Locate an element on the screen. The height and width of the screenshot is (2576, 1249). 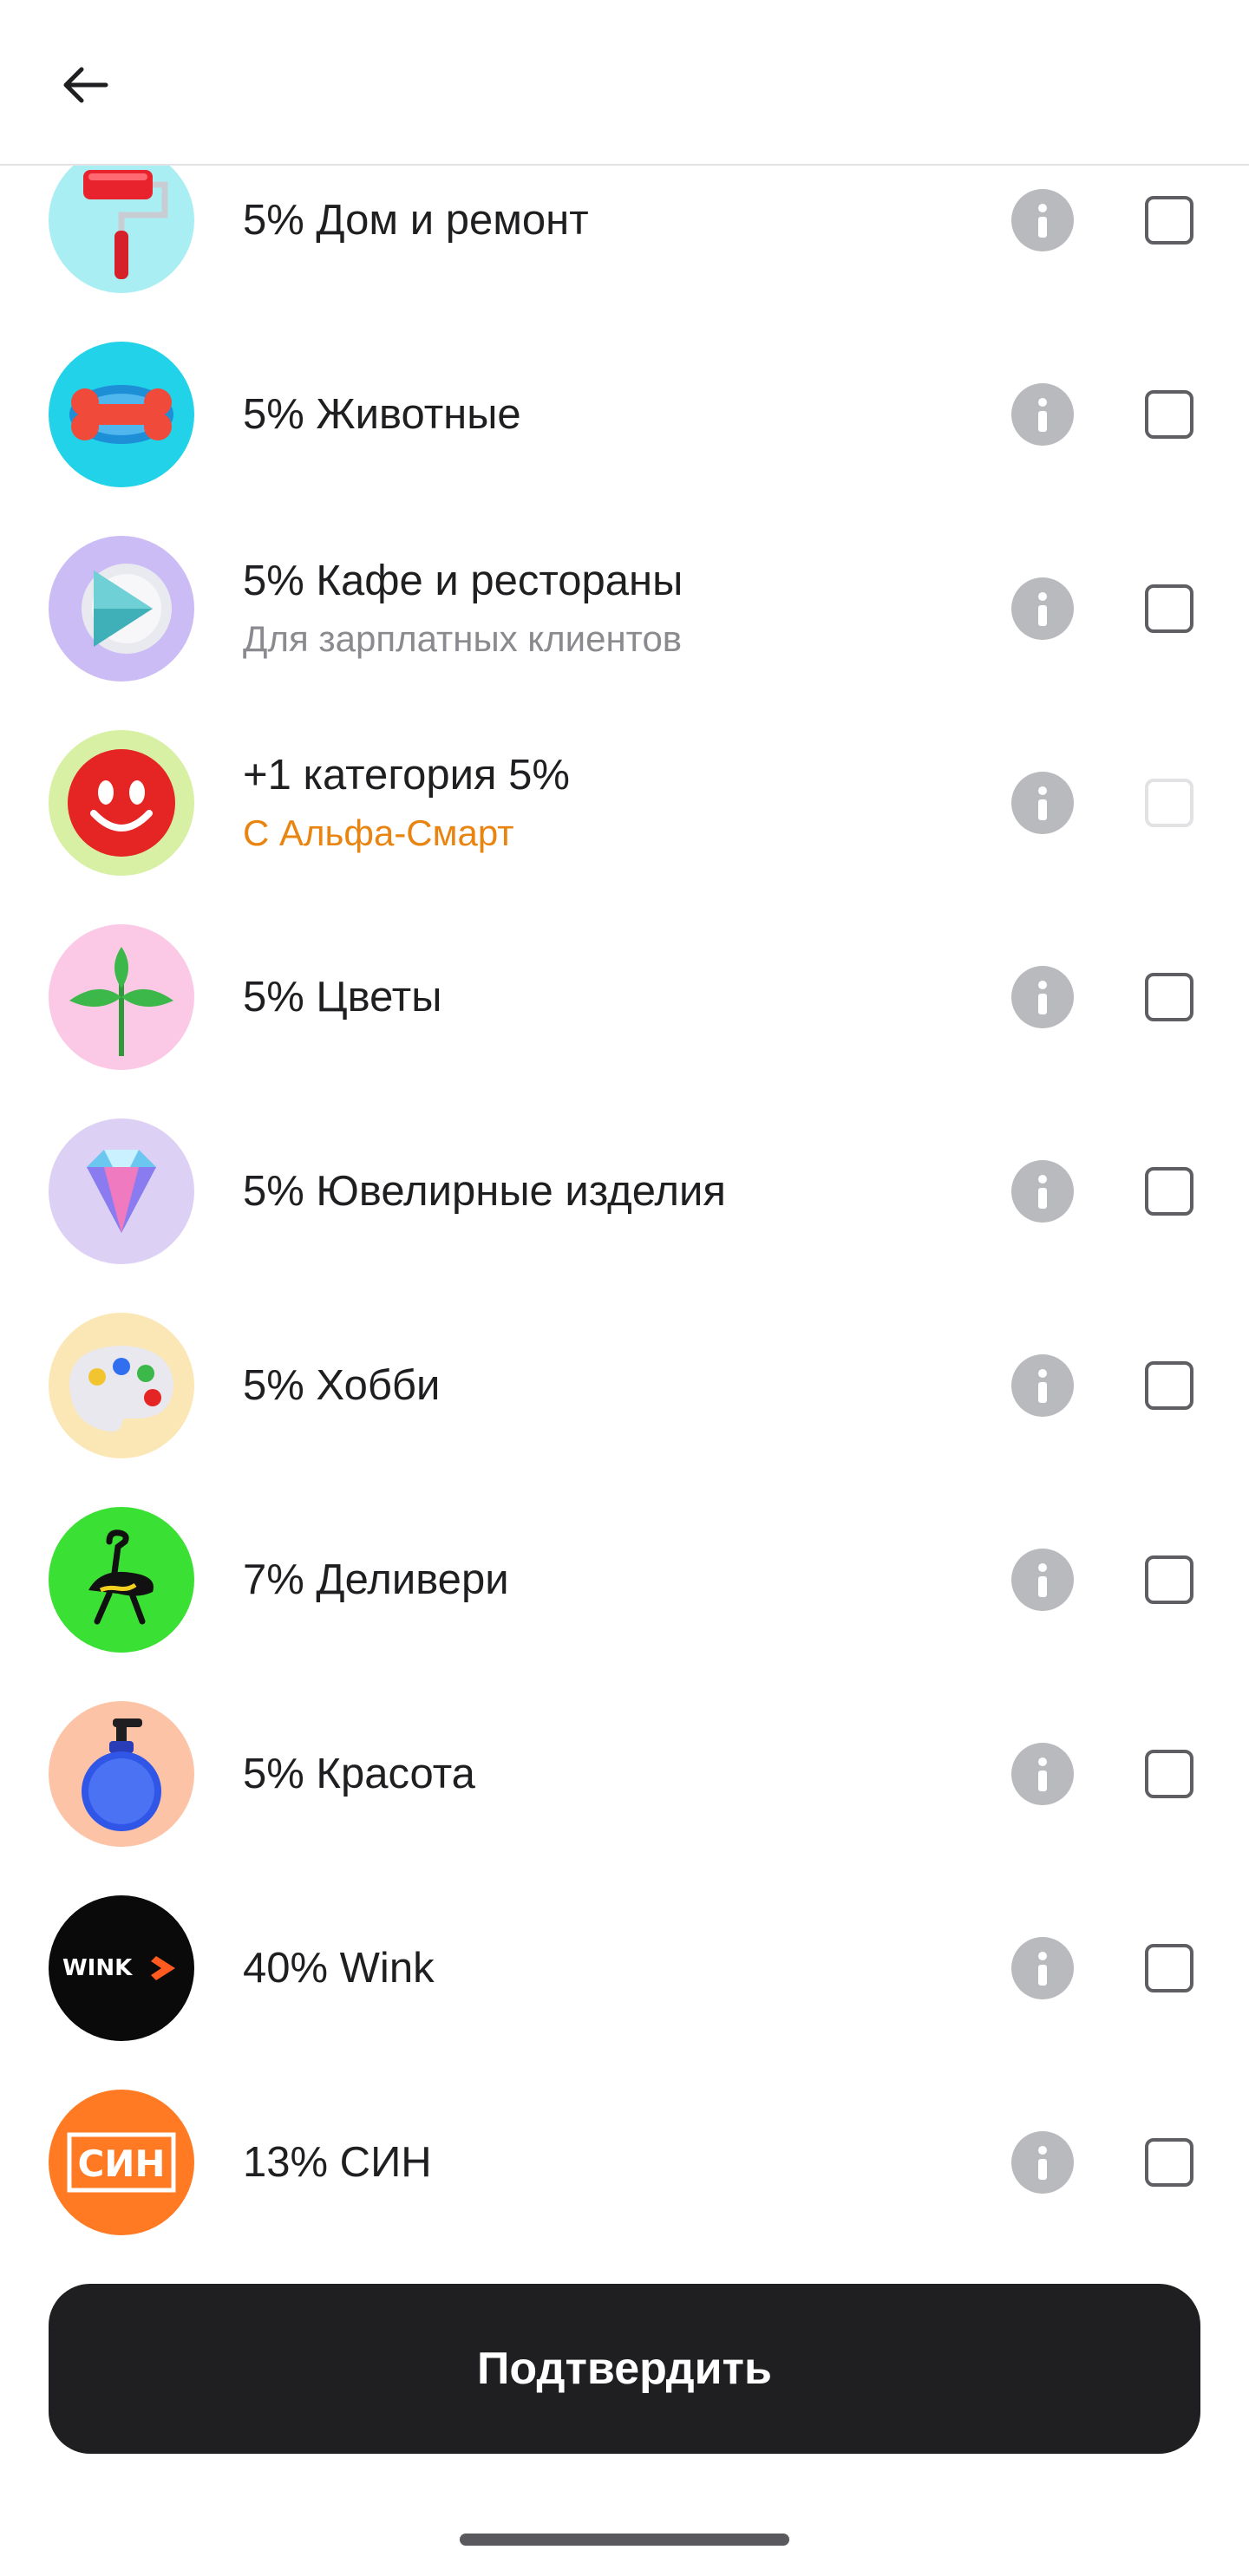
ostrich-icon is located at coordinates (121, 1580).